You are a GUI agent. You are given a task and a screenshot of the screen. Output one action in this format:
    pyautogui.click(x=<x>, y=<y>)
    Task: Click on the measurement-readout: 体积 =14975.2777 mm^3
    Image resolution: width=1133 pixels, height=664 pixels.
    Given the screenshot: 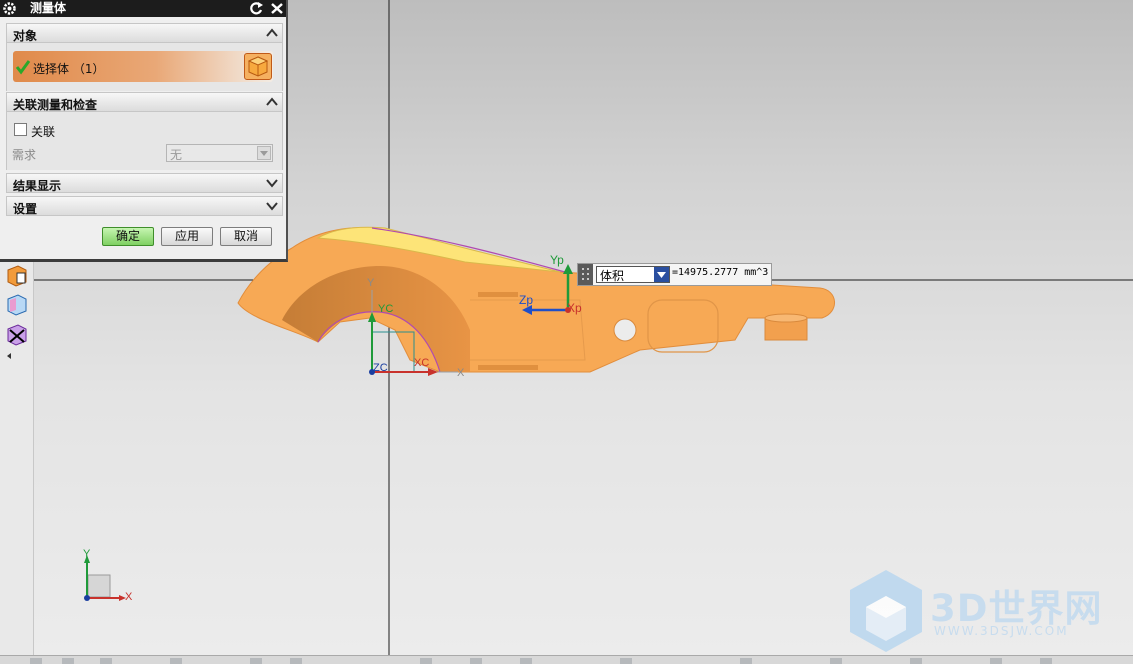 What is the action you would take?
    pyautogui.click(x=674, y=274)
    